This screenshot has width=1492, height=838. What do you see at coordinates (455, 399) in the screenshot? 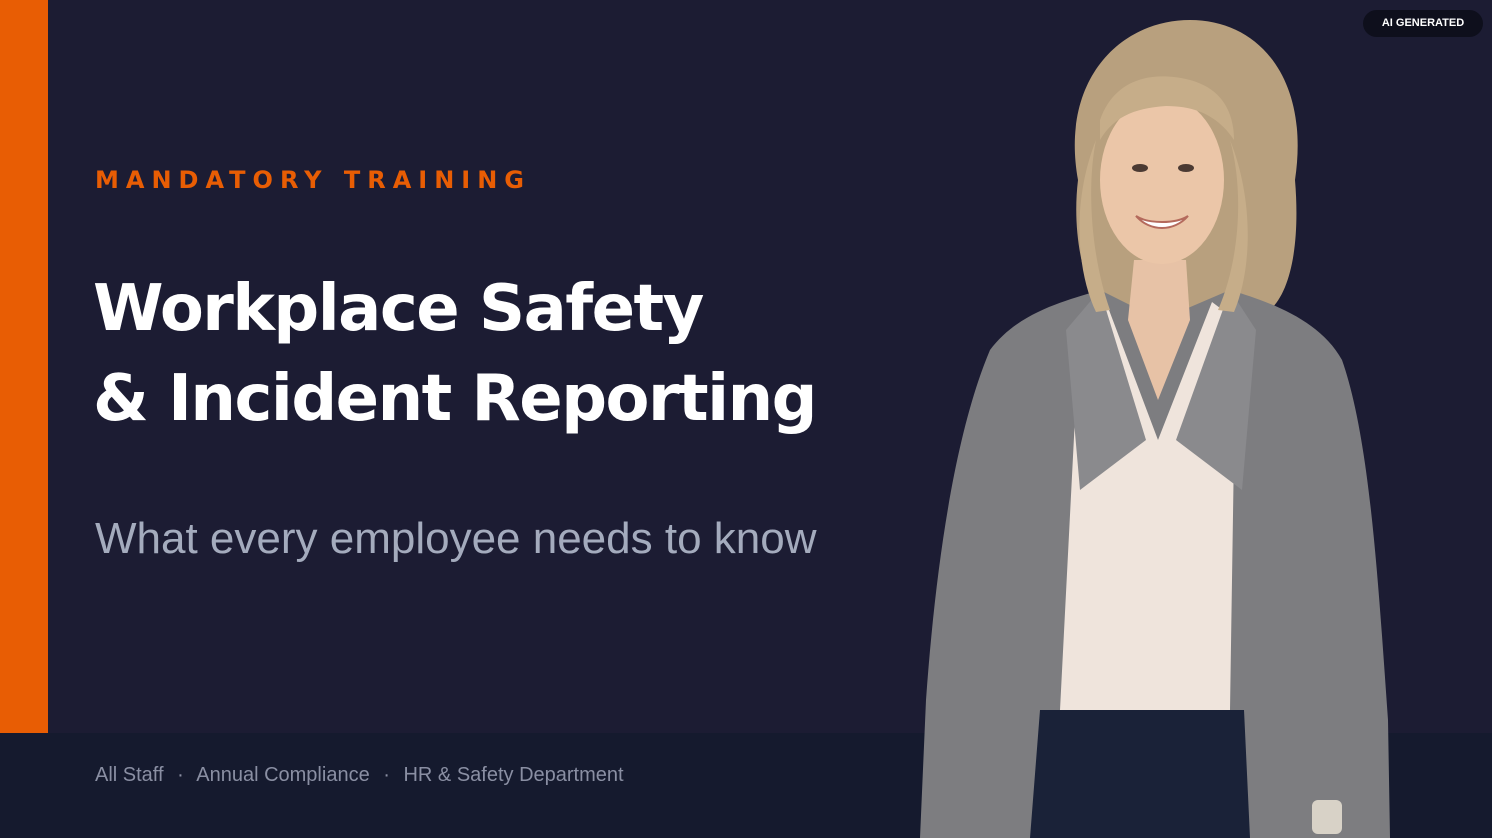
I see `slide-title-line-2: & Incident Reporting` at bounding box center [455, 399].